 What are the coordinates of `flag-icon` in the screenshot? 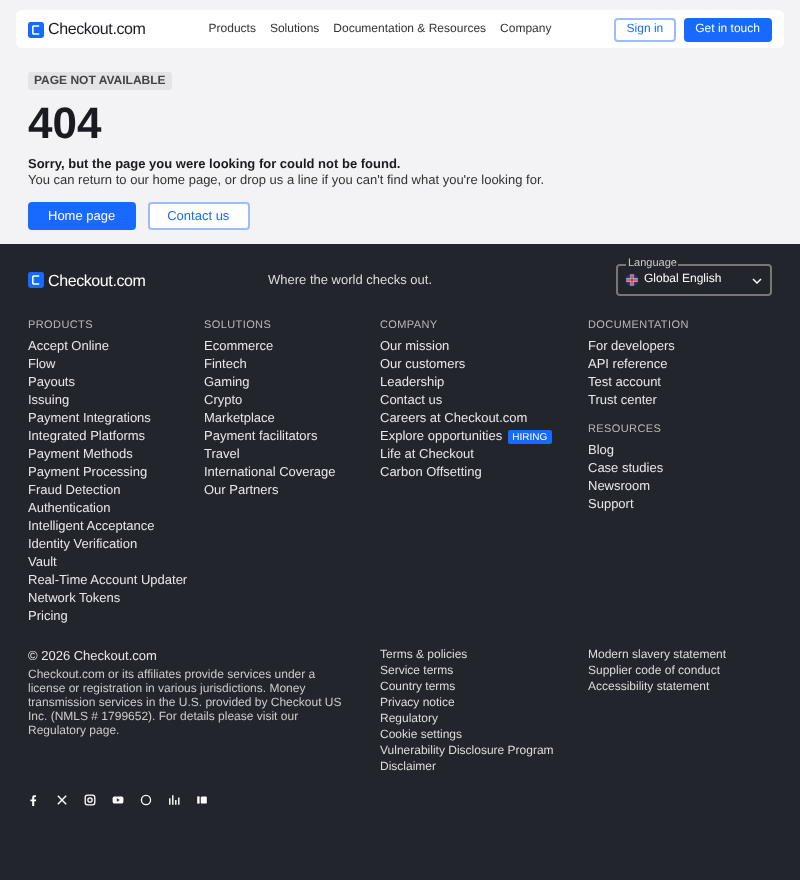 It's located at (632, 280).